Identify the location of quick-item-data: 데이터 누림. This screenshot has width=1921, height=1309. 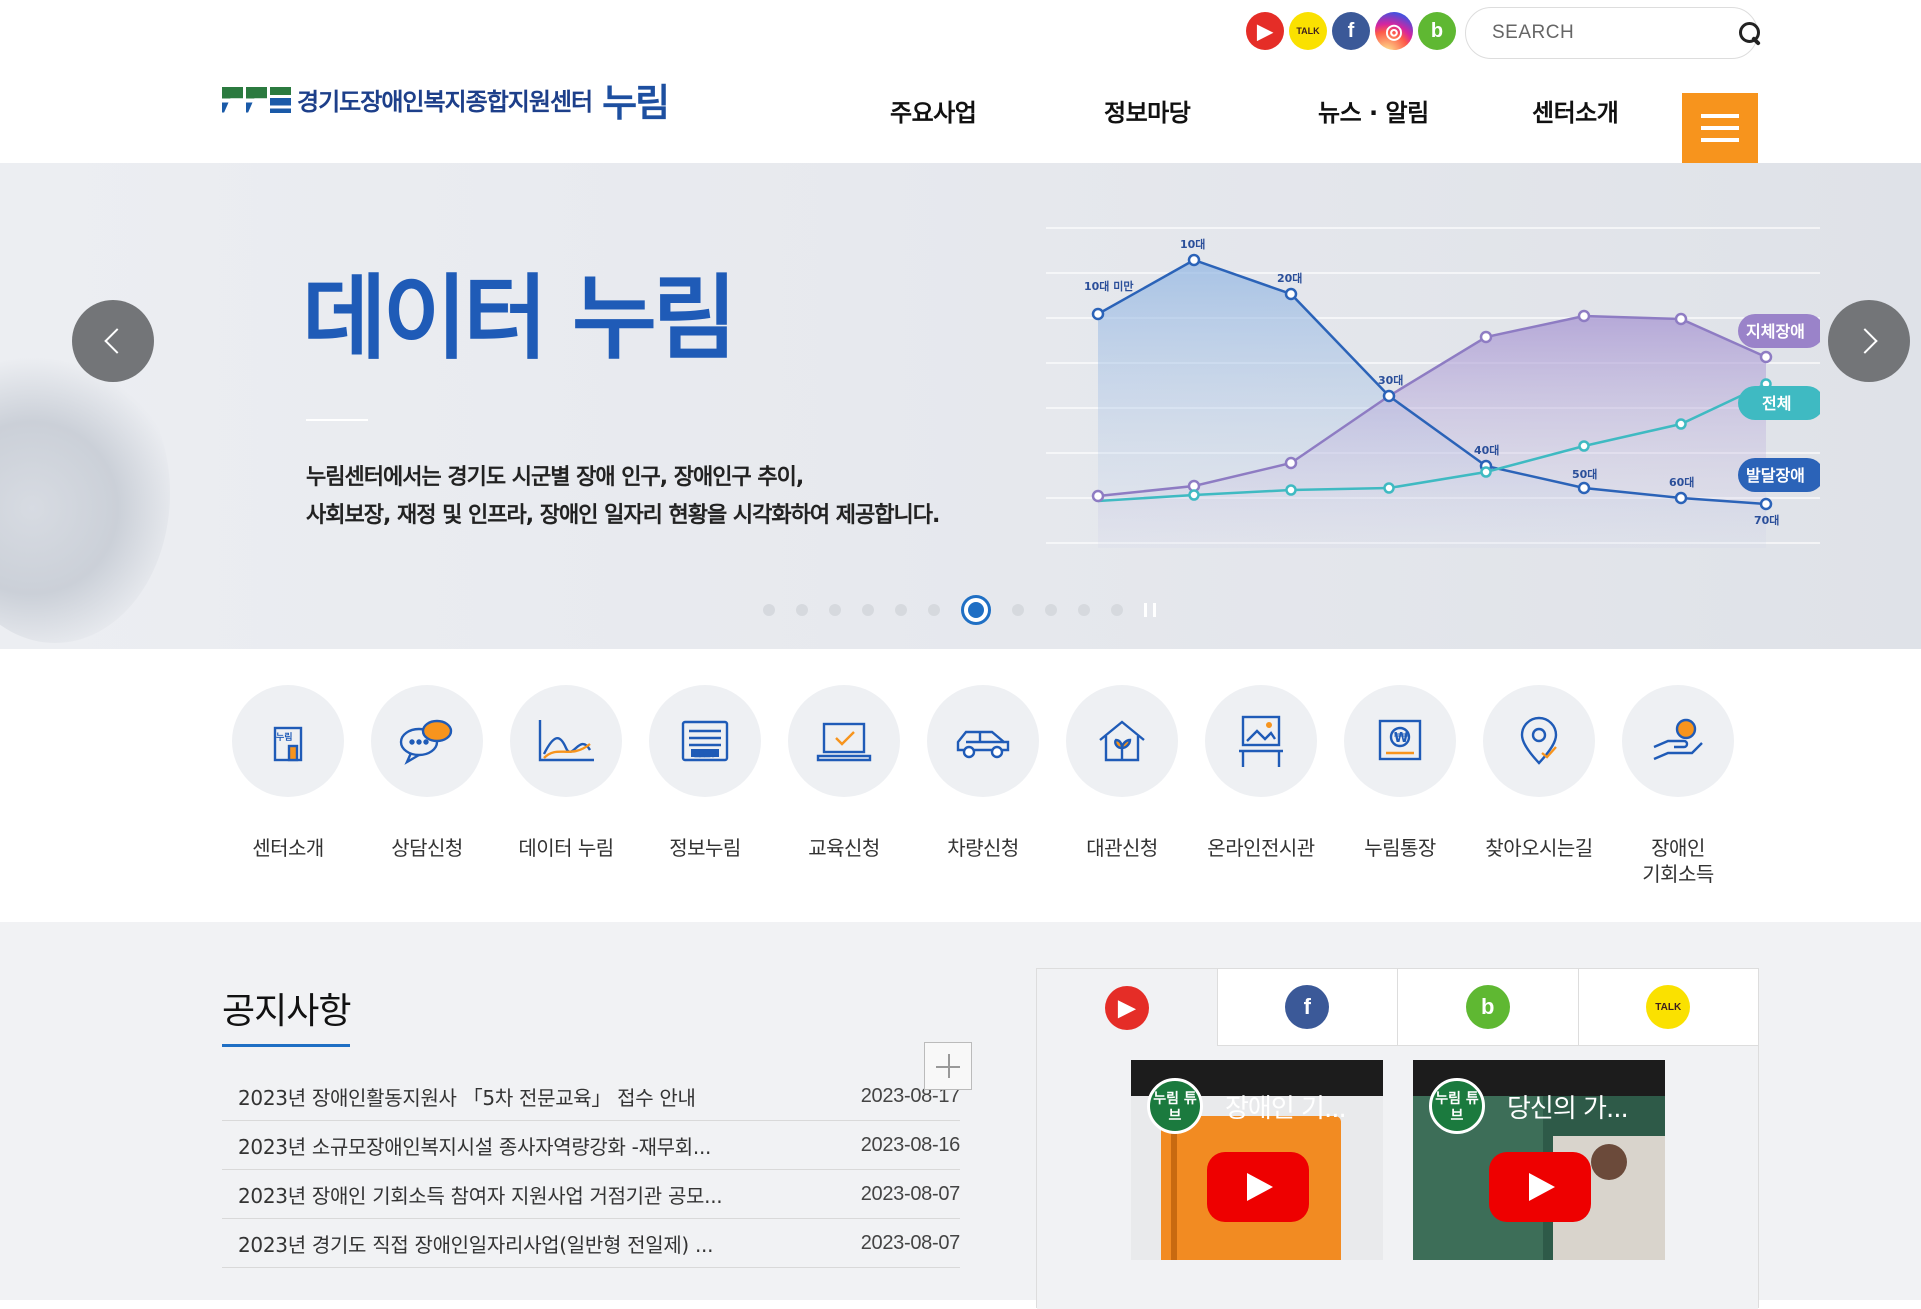
(566, 786).